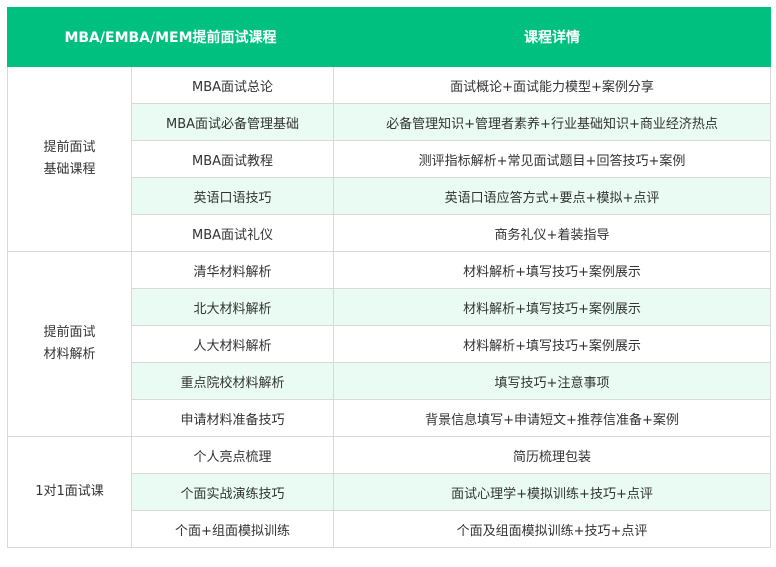  Describe the element at coordinates (232, 307) in the screenshot. I see `course-item: 北大材料解析` at that location.